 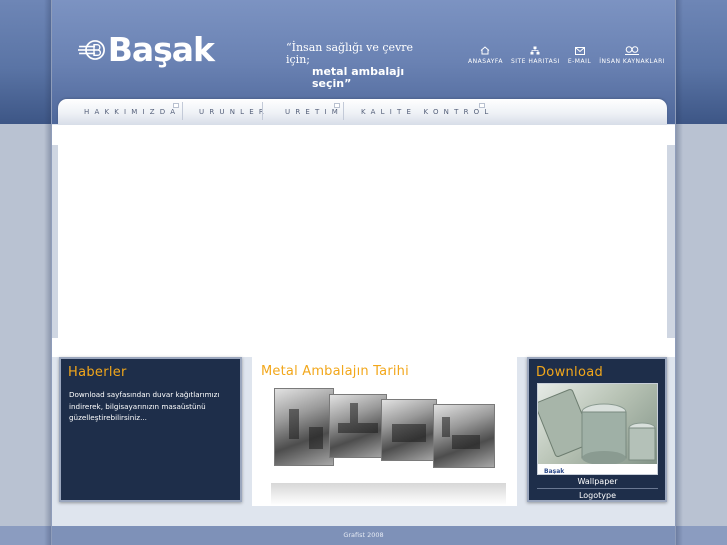 I want to click on toplink-home: ANASAYFA, so click(x=485, y=57).